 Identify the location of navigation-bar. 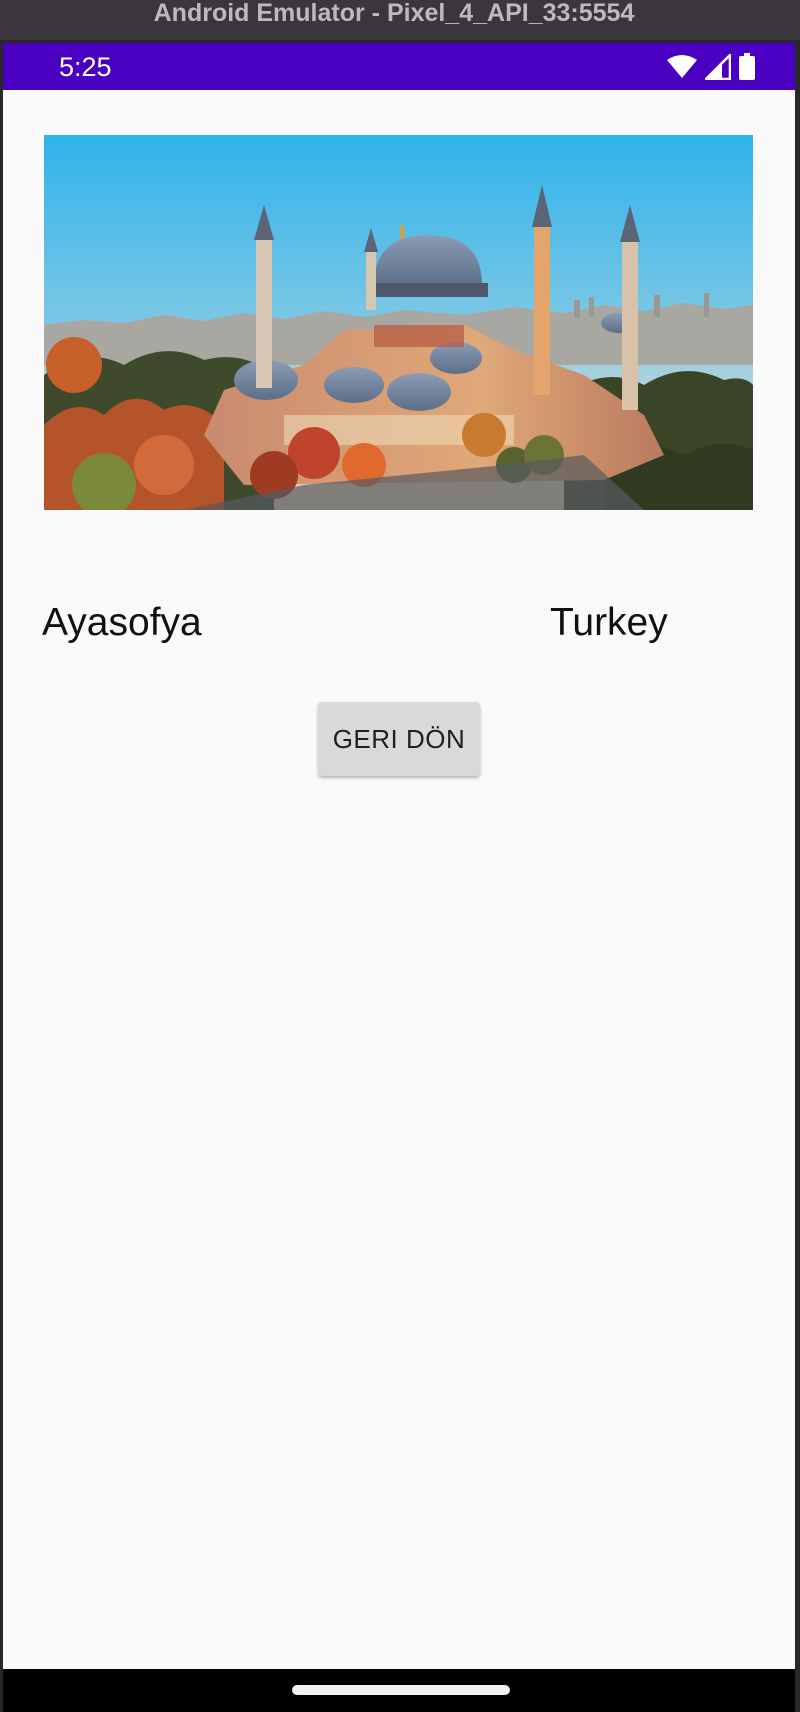
(399, 1690).